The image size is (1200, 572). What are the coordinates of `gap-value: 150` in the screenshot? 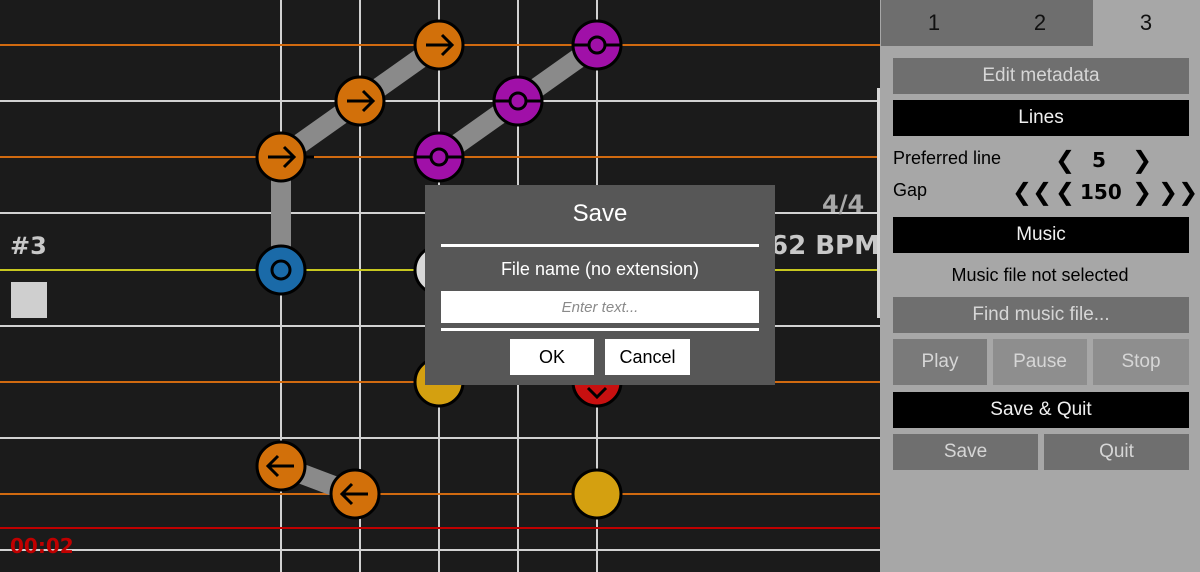 It's located at (1101, 192).